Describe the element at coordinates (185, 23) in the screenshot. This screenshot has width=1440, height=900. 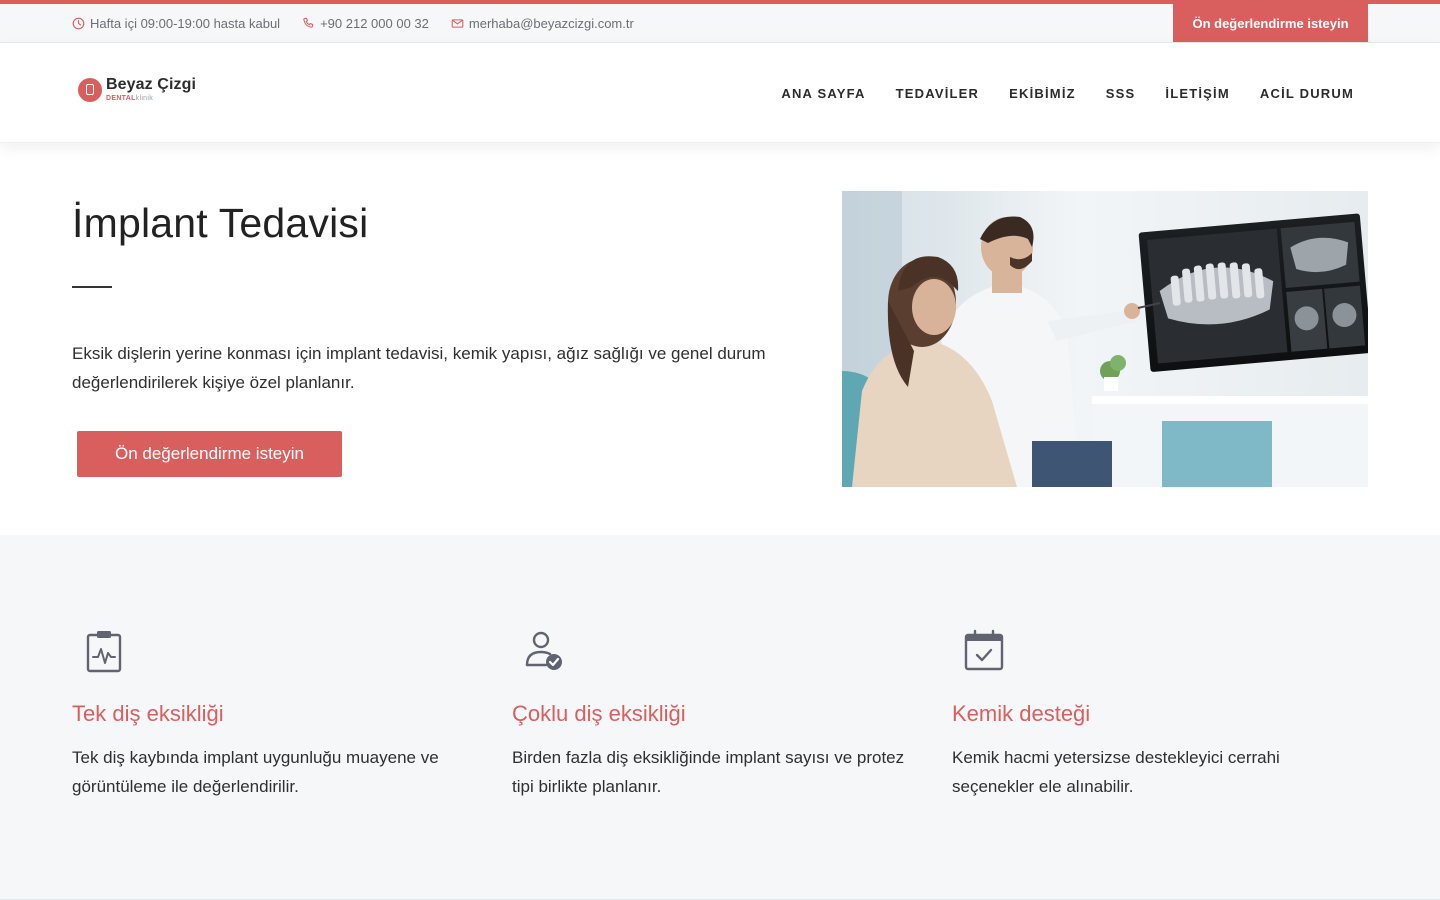
I see `opening-hours-text: Hafta içi 09:00-19:00 hasta kabul` at that location.